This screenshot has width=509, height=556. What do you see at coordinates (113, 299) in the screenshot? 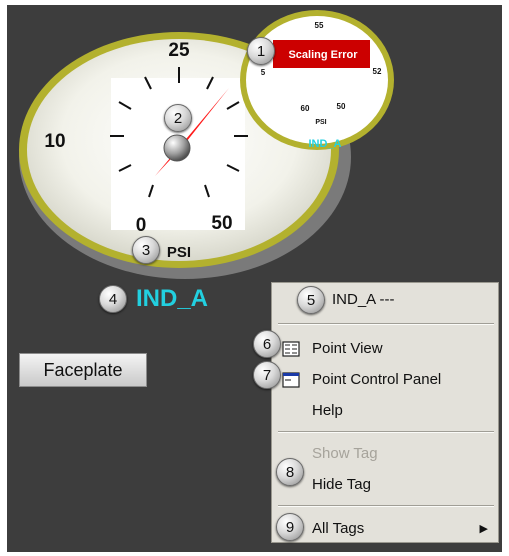
I see `callout-badge: 4` at bounding box center [113, 299].